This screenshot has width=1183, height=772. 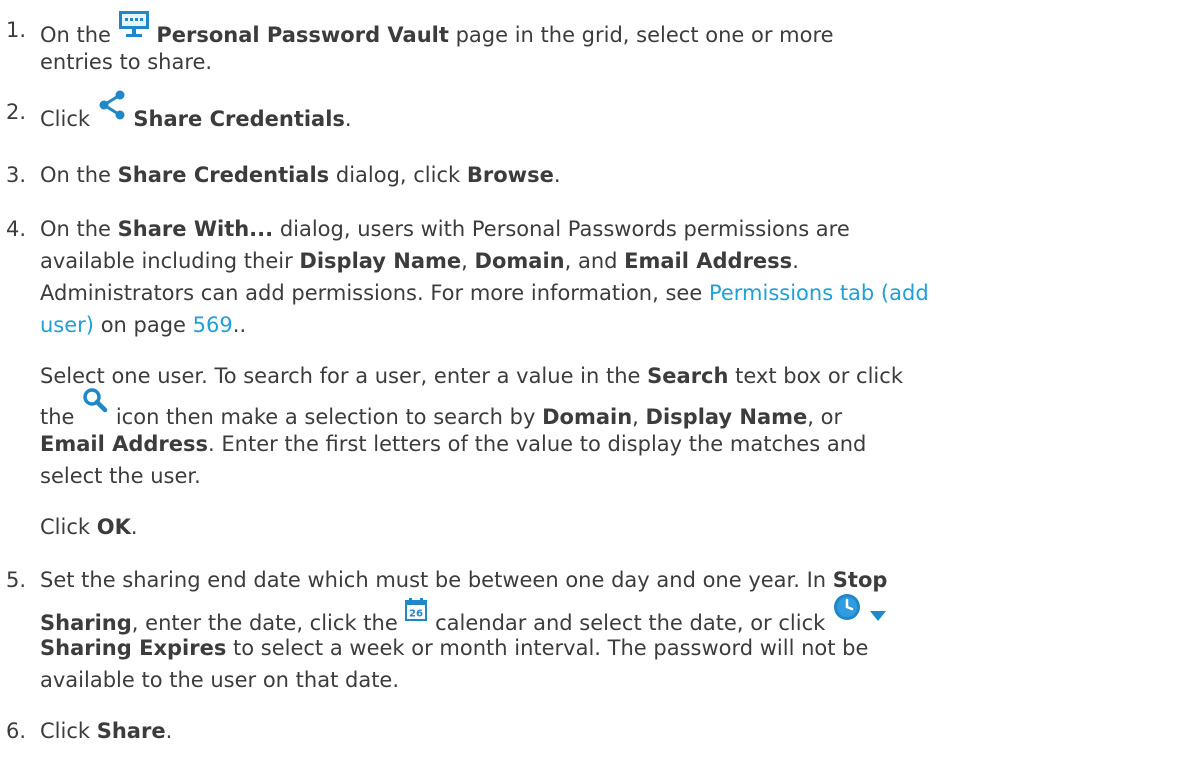 What do you see at coordinates (819, 293) in the screenshot?
I see `permissions-tab-link: Permissions tab (add` at bounding box center [819, 293].